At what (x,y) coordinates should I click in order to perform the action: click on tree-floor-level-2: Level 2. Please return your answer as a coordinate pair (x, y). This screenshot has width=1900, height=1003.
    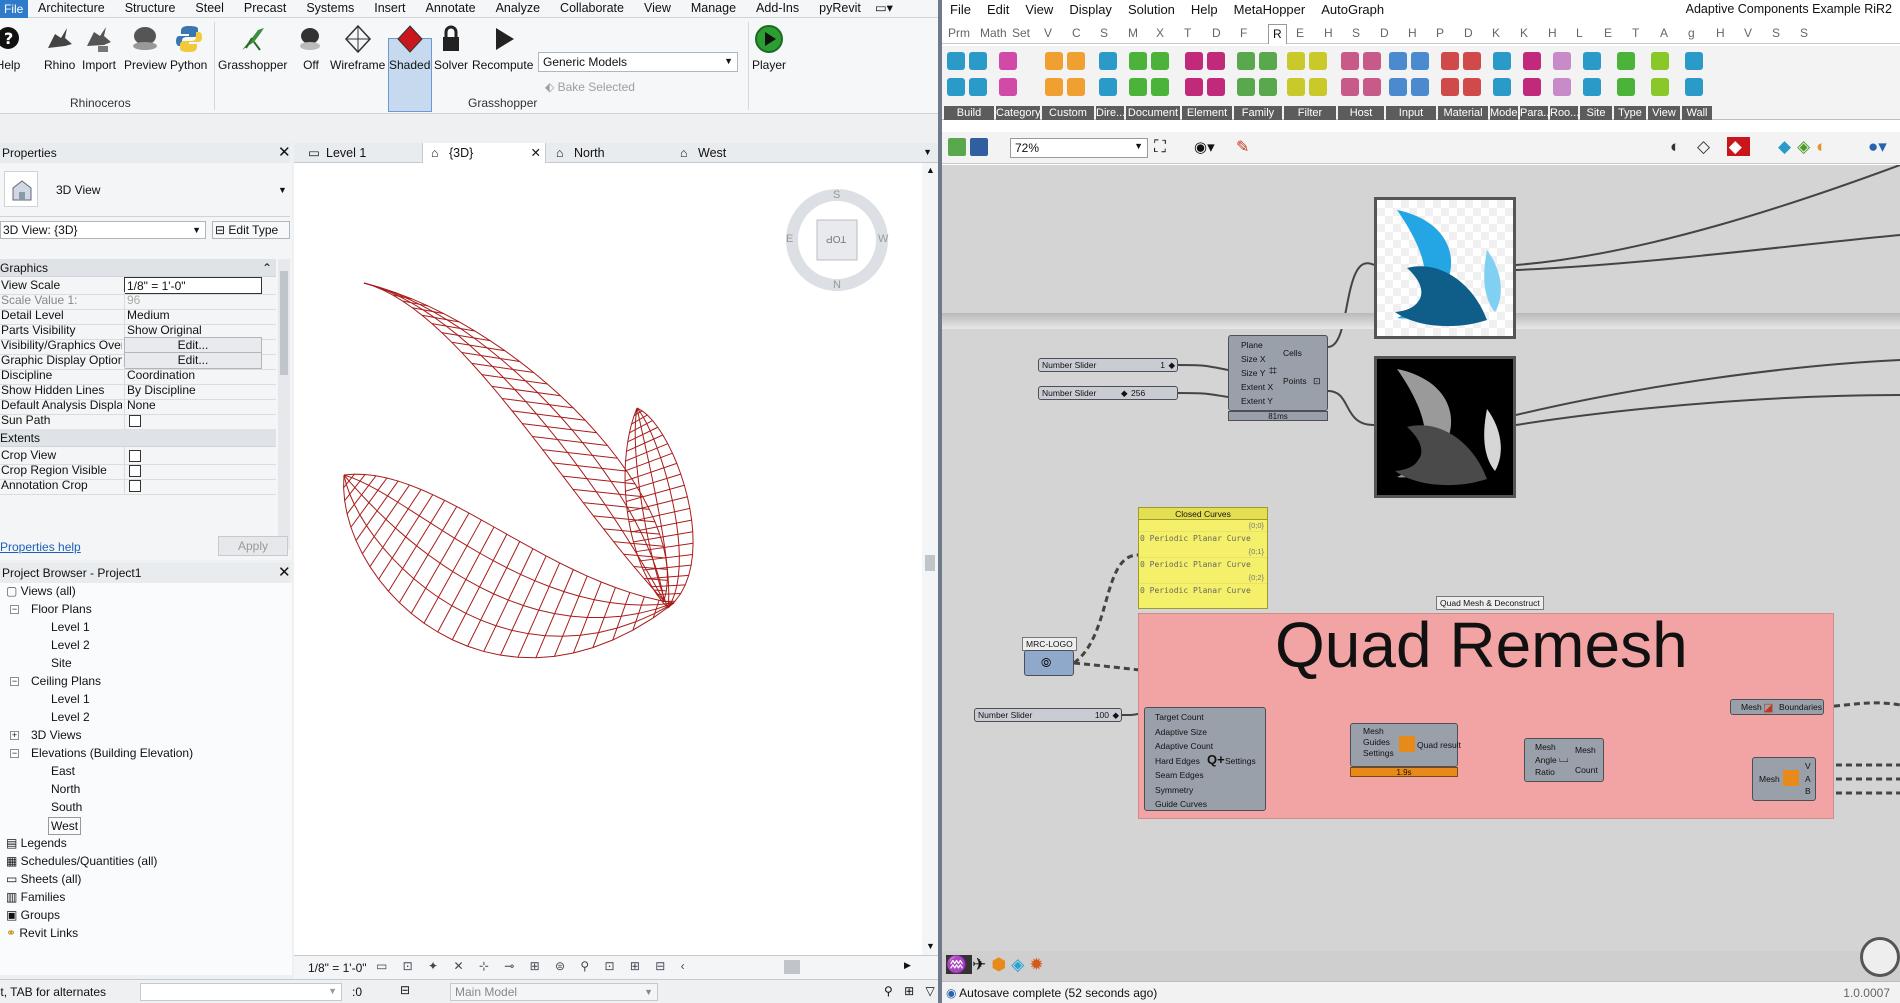
    Looking at the image, I should click on (70, 645).